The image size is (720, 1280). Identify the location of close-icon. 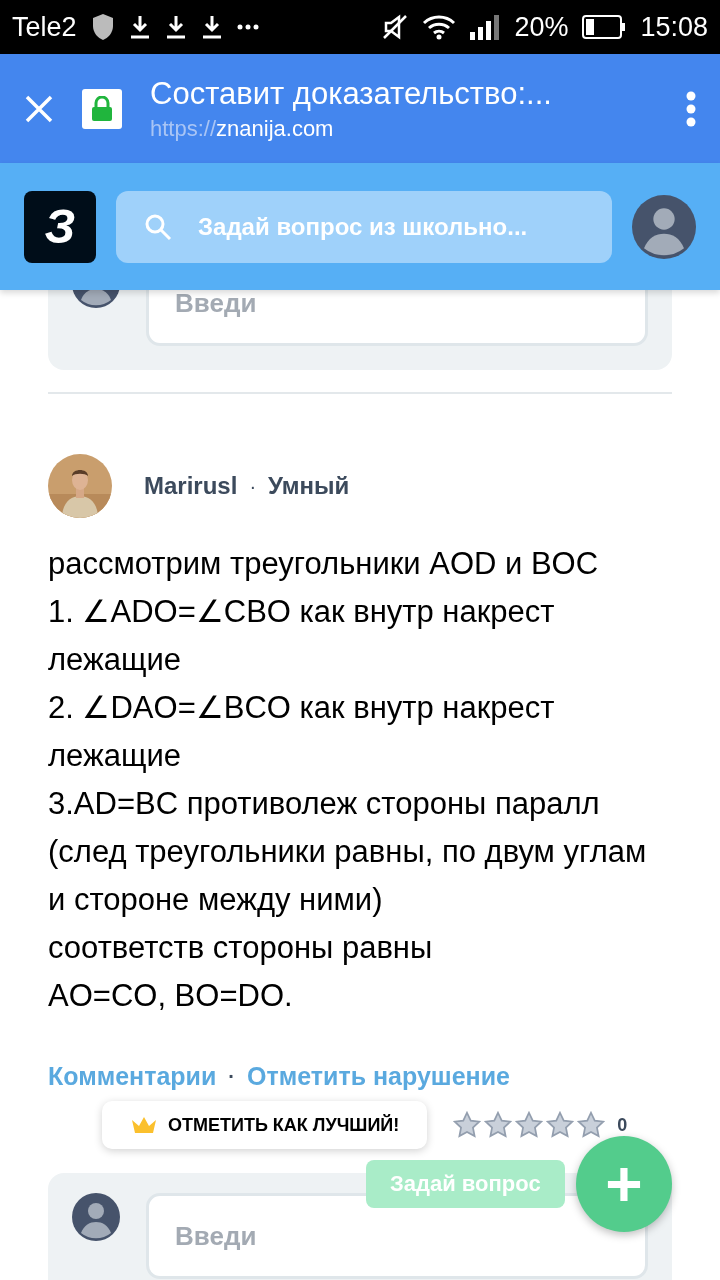
(39, 108).